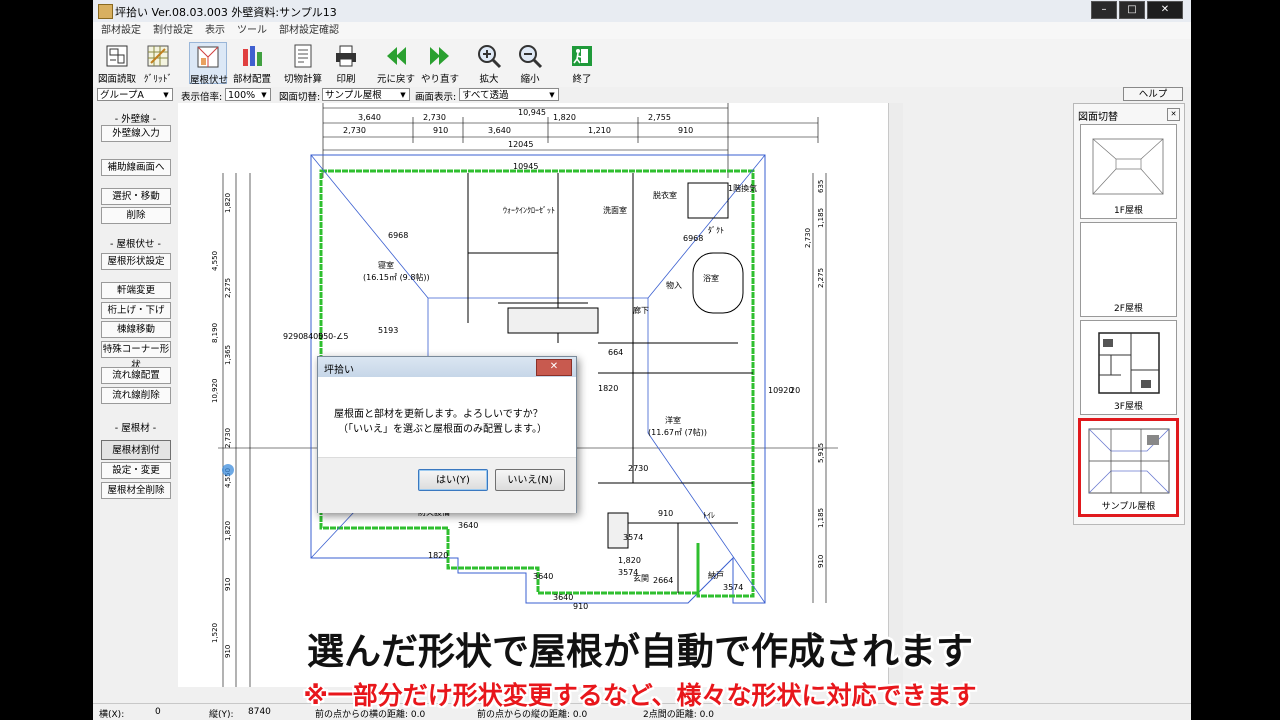 The image size is (1280, 720). What do you see at coordinates (564, 117) in the screenshot?
I see `plan-dim: 1,820` at bounding box center [564, 117].